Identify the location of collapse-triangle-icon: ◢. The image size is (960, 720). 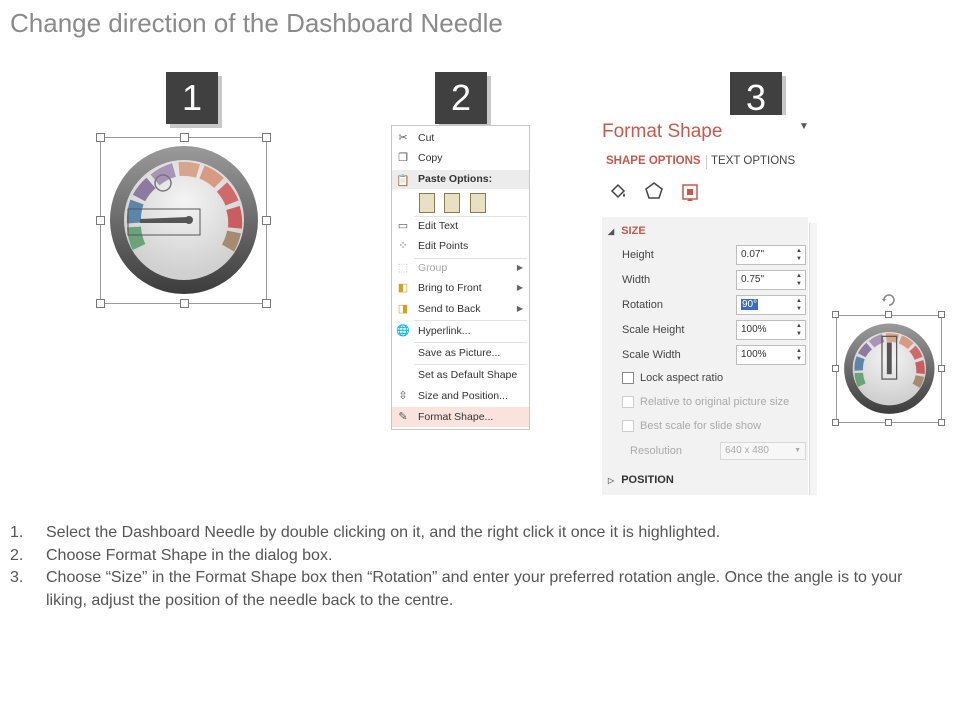
(611, 231).